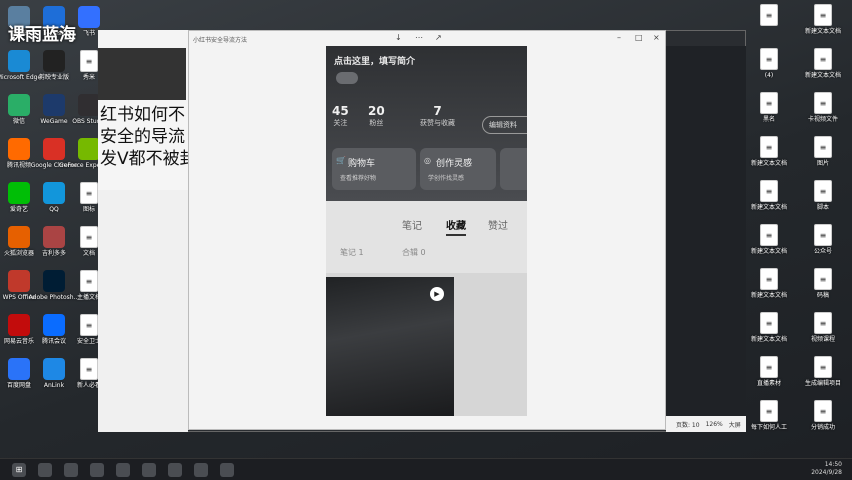 The image size is (852, 480). I want to click on desktop-icon-label: 卡视频文件, so click(822, 119).